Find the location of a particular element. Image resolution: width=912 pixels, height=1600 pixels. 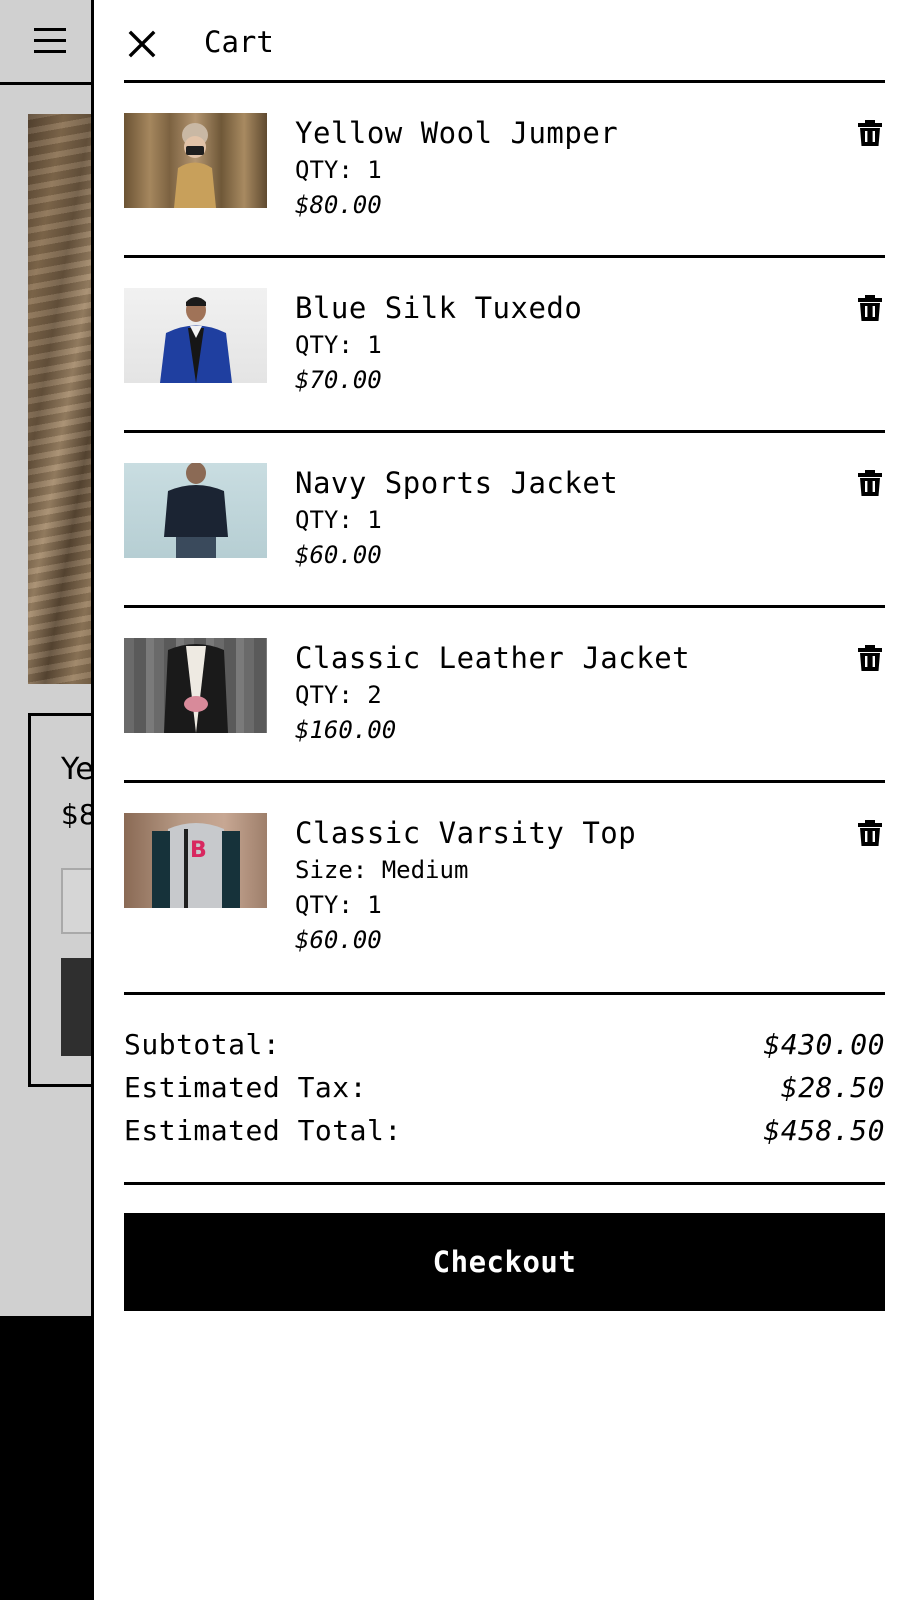

item-details: Navy Sports Jacket QTY: 1 $60.00 is located at coordinates (456, 518).